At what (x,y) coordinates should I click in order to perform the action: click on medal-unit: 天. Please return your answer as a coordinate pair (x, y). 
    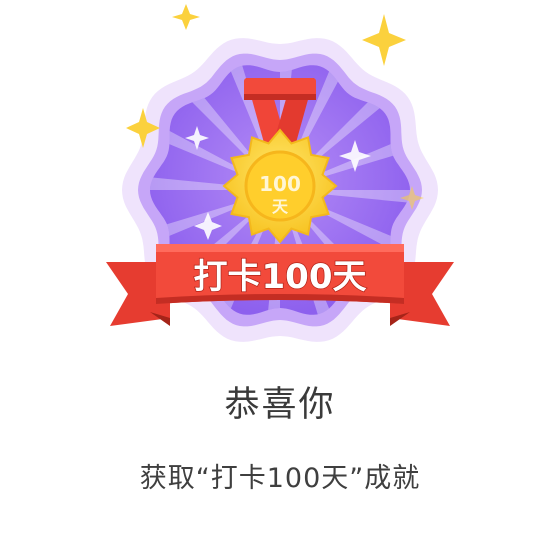
    Looking at the image, I should click on (280, 206).